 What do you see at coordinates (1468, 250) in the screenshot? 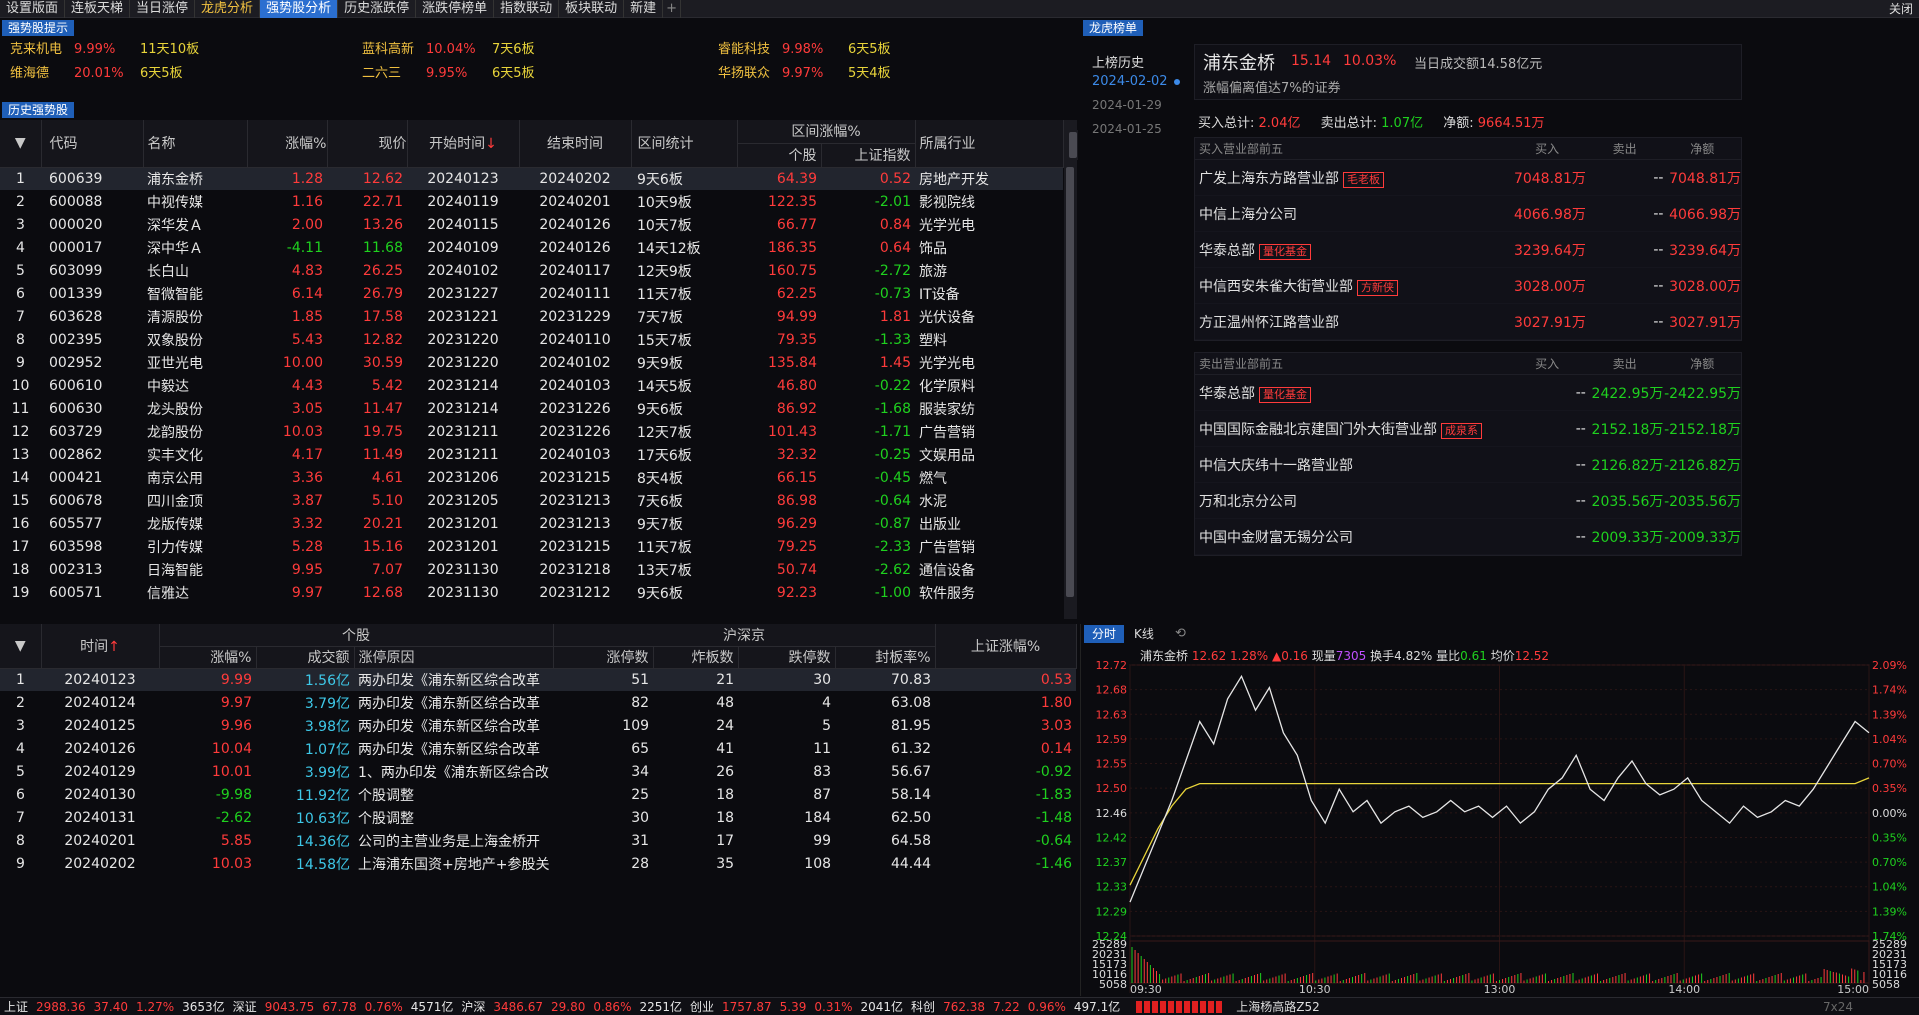
I see `broker-row: 华泰总部 量化基金 3239.64万 -- 3239.64万` at bounding box center [1468, 250].